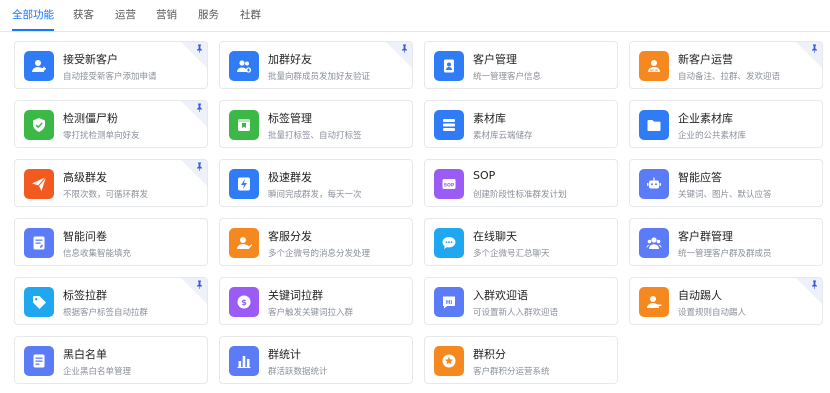 Image resolution: width=830 pixels, height=393 pixels. Describe the element at coordinates (244, 184) in the screenshot. I see `lightning-icon` at that location.